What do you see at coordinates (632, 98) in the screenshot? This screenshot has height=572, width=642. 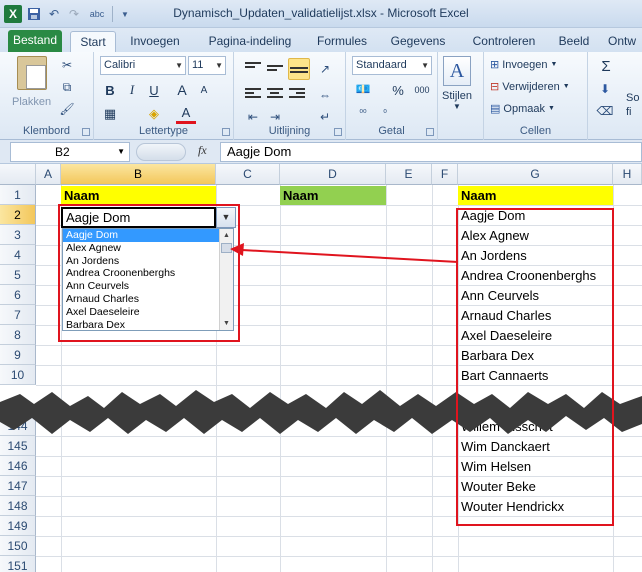 I see `sort-filter-label: So` at bounding box center [632, 98].